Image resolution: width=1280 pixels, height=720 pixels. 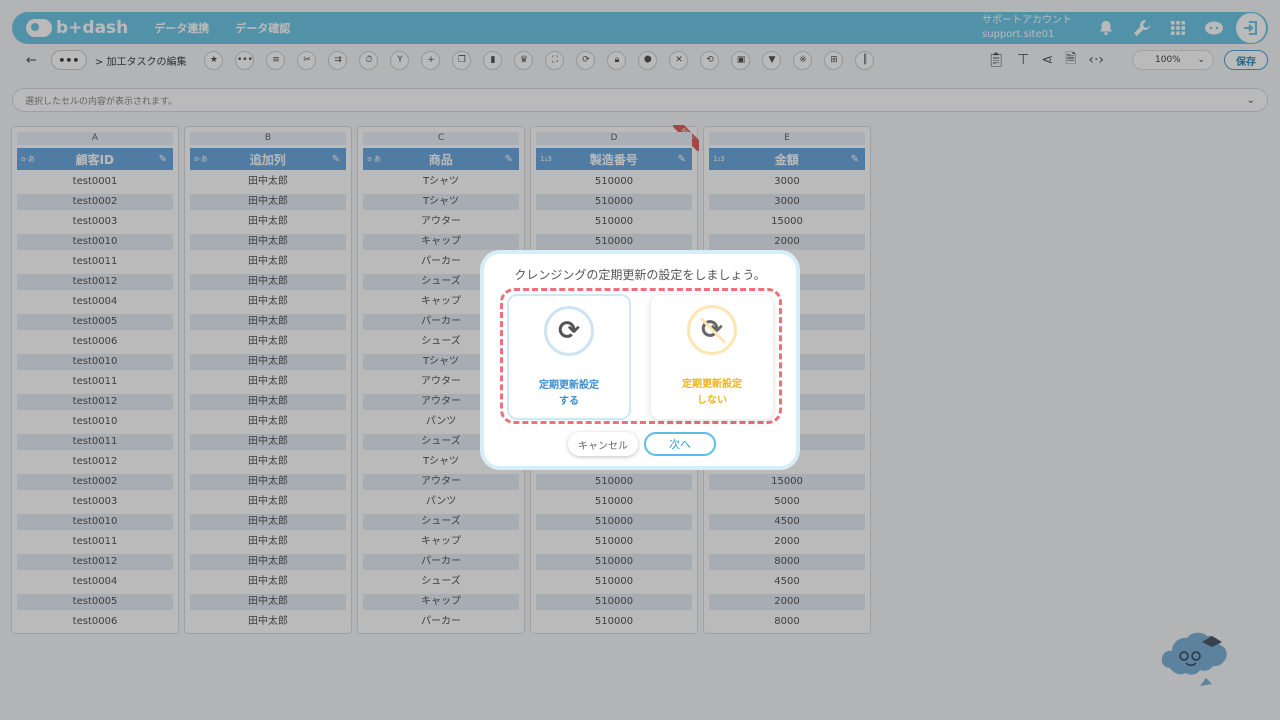 What do you see at coordinates (680, 444) in the screenshot?
I see `next-button: 次へ` at bounding box center [680, 444].